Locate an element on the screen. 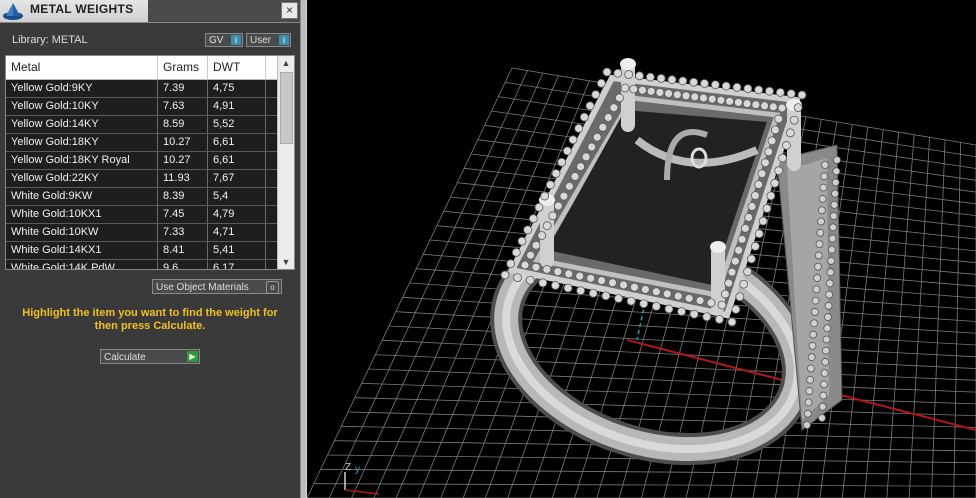 Image resolution: width=976 pixels, height=498 pixels. column-header-metal: Metal is located at coordinates (82, 67).